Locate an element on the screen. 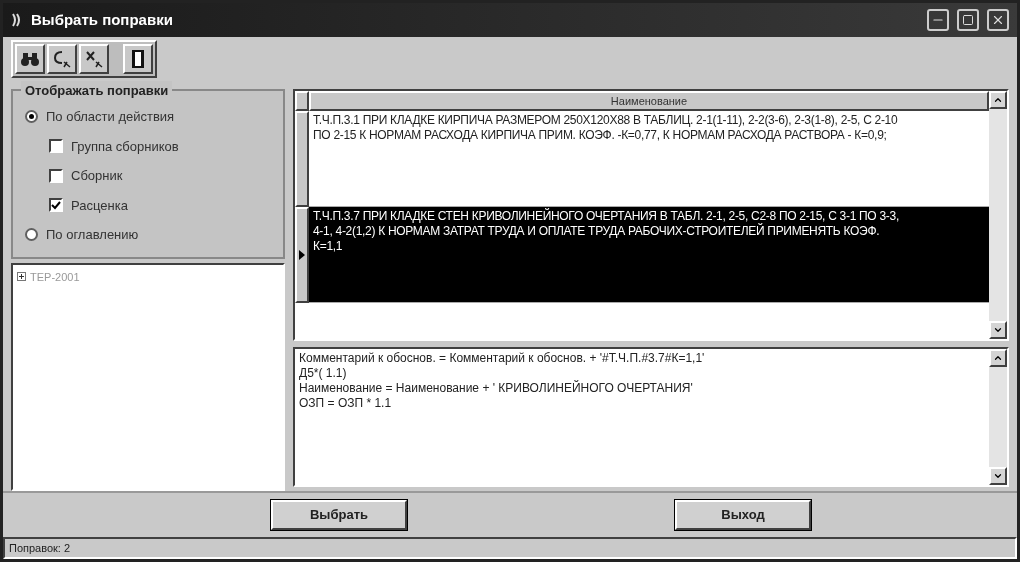 This screenshot has width=1020, height=562. expand-icon is located at coordinates (21, 277).